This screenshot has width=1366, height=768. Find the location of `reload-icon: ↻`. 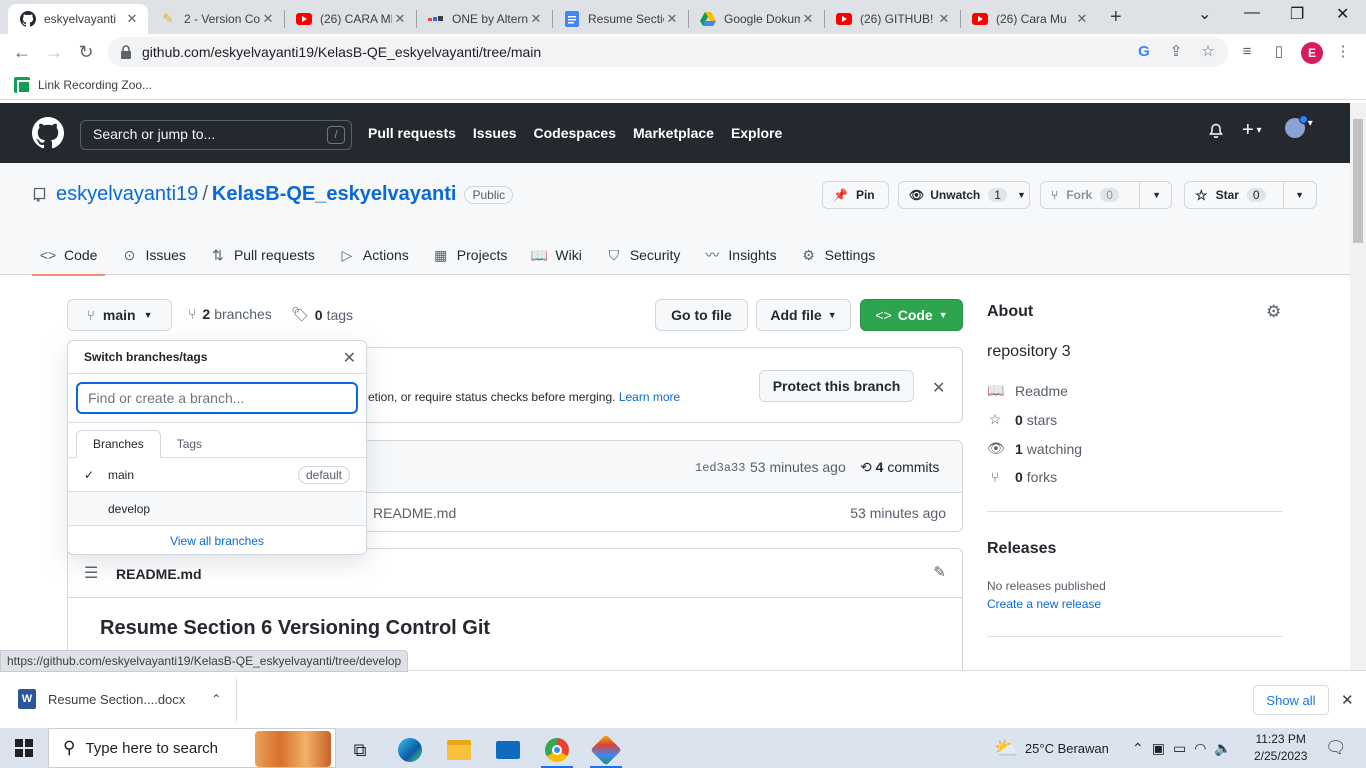

reload-icon: ↻ is located at coordinates (86, 52).